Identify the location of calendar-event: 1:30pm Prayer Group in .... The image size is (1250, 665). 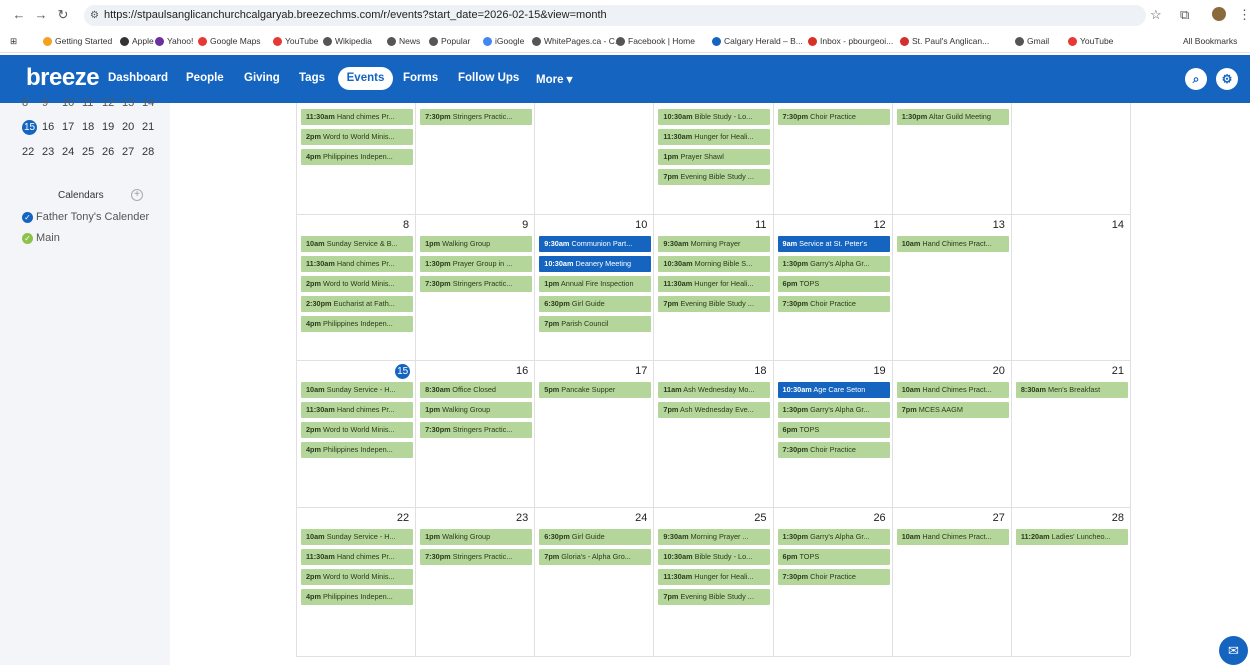
(476, 264).